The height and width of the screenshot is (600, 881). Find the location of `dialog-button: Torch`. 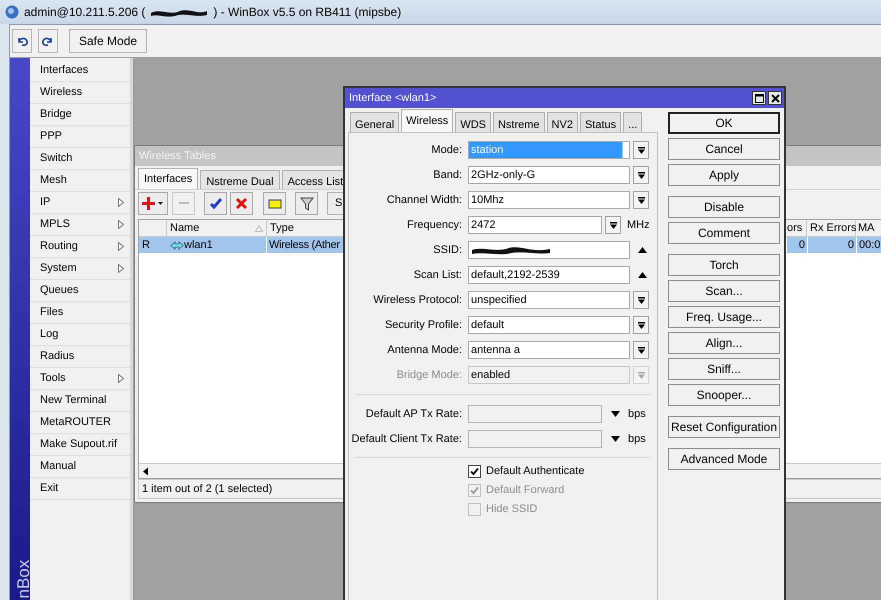

dialog-button: Torch is located at coordinates (724, 265).